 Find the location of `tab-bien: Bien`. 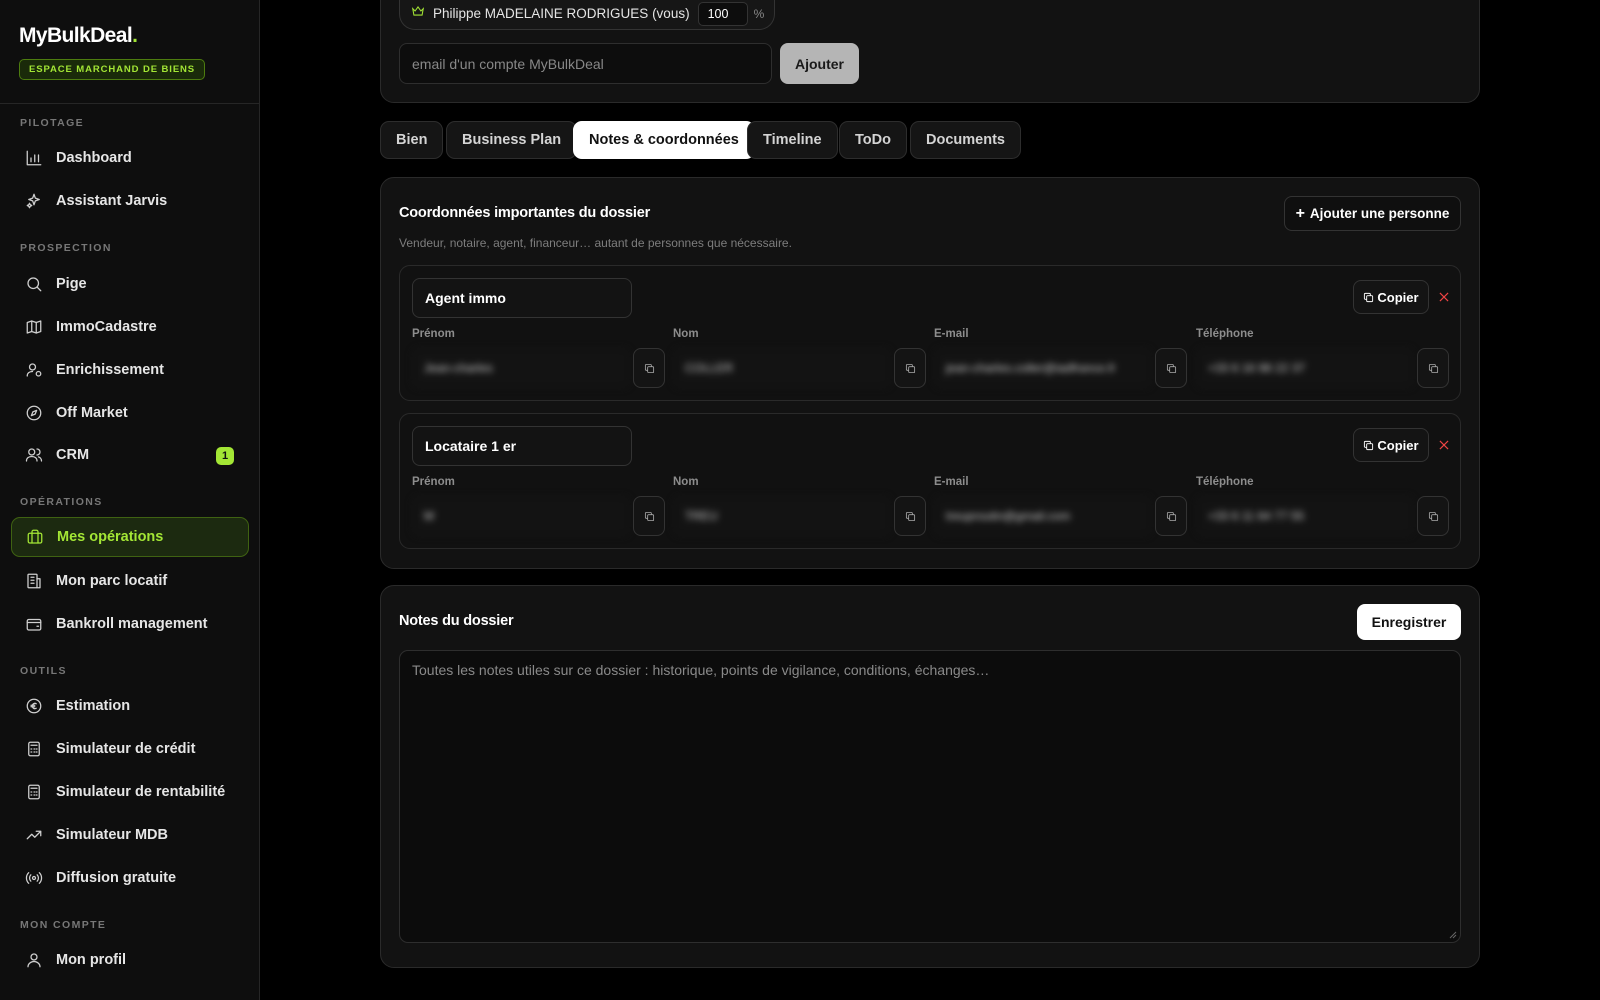

tab-bien: Bien is located at coordinates (412, 140).